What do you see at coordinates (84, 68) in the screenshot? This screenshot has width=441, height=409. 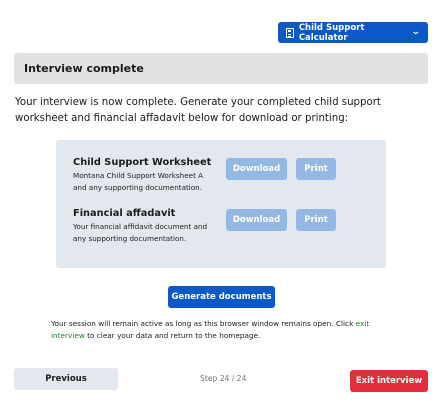 I see `page-title: Interview complete` at bounding box center [84, 68].